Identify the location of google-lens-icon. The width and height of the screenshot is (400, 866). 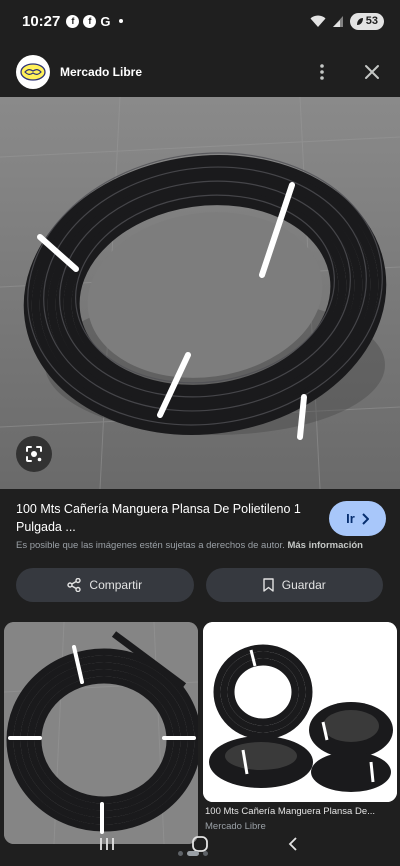
(34, 454).